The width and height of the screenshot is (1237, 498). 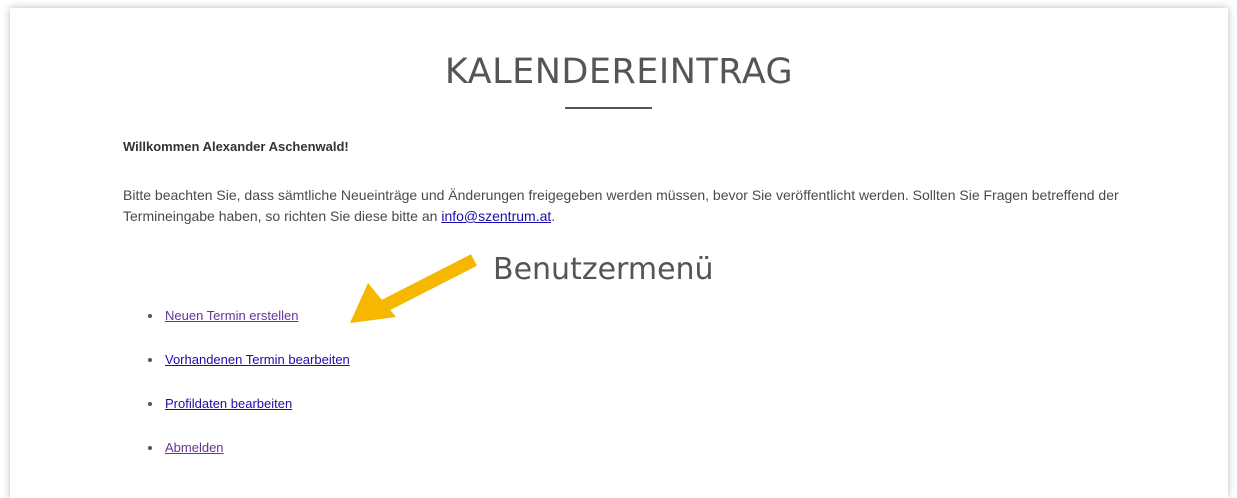 What do you see at coordinates (608, 108) in the screenshot?
I see `title-divider` at bounding box center [608, 108].